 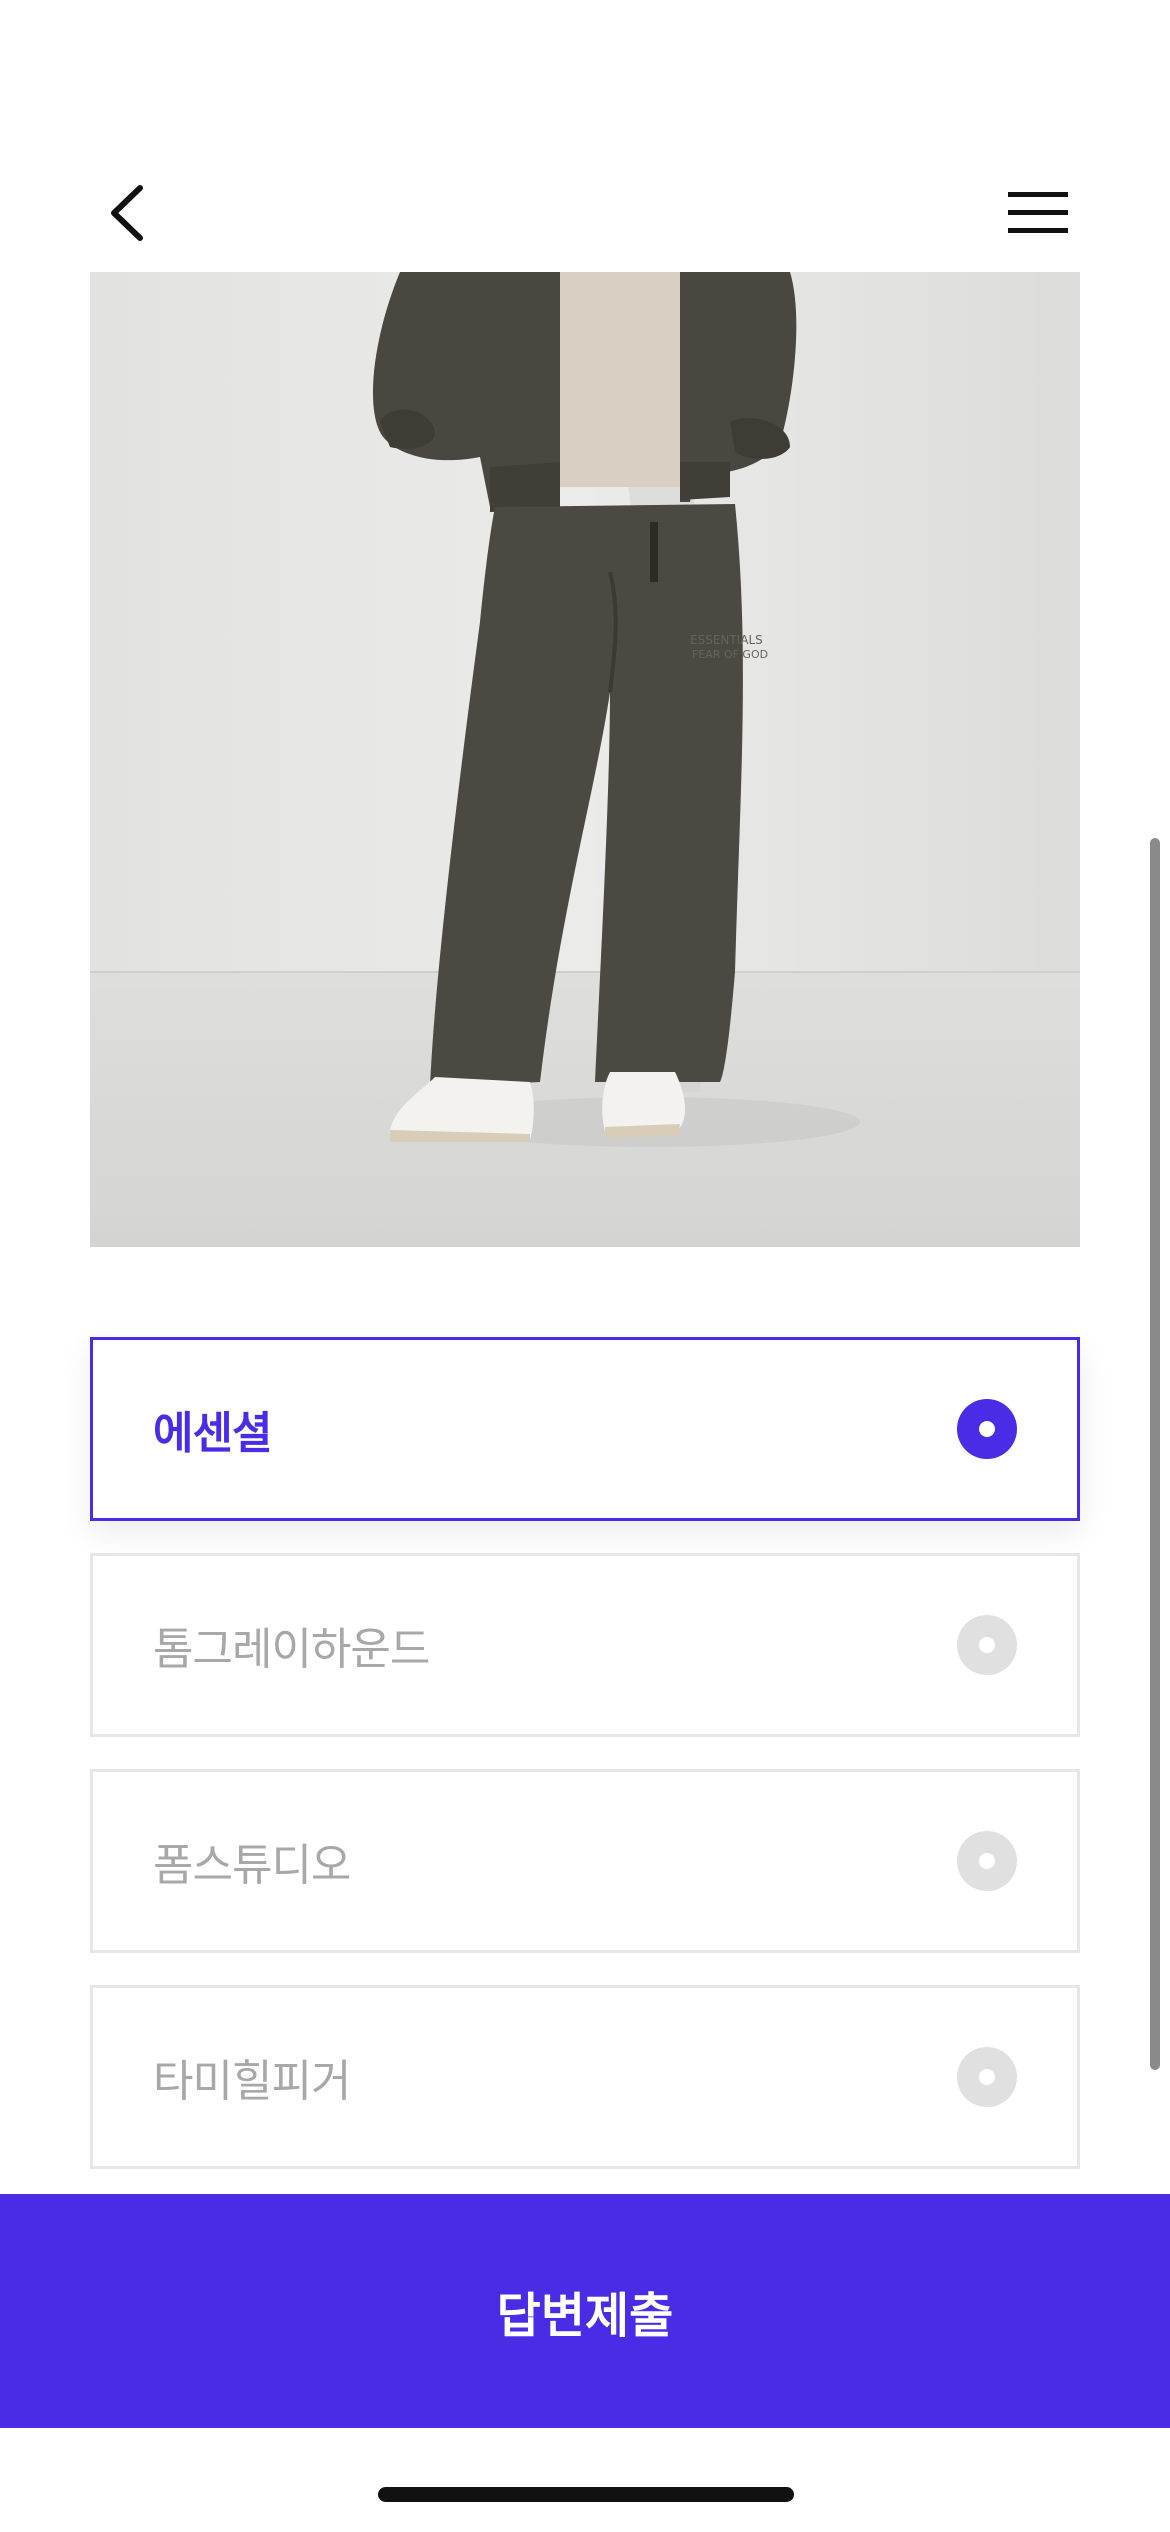 What do you see at coordinates (586, 2494) in the screenshot?
I see `home-indicator` at bounding box center [586, 2494].